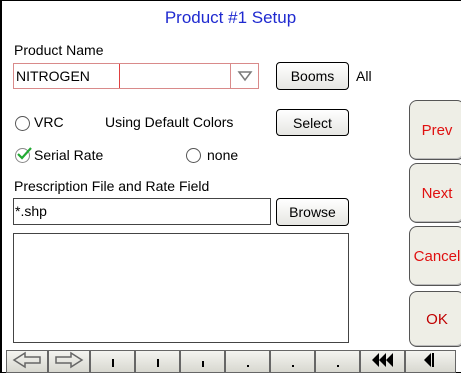 The height and width of the screenshot is (373, 461). I want to click on serial-rate-radio, so click(23, 155).